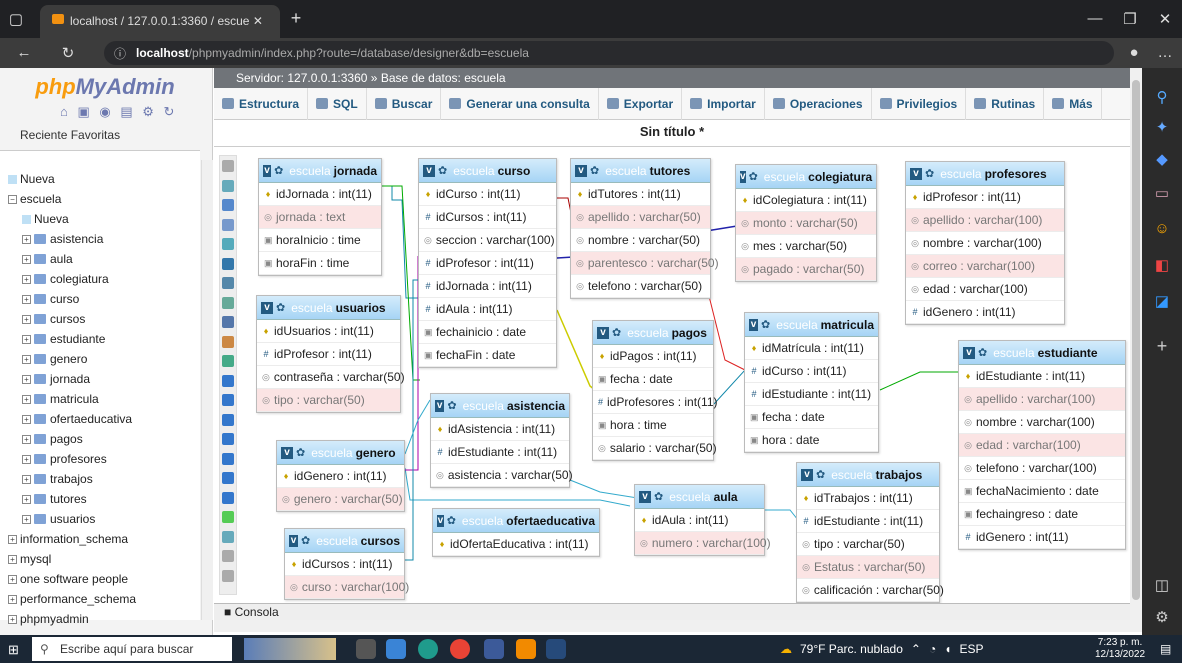 The height and width of the screenshot is (663, 1182). What do you see at coordinates (1162, 346) in the screenshot?
I see `add-icon: +` at bounding box center [1162, 346].